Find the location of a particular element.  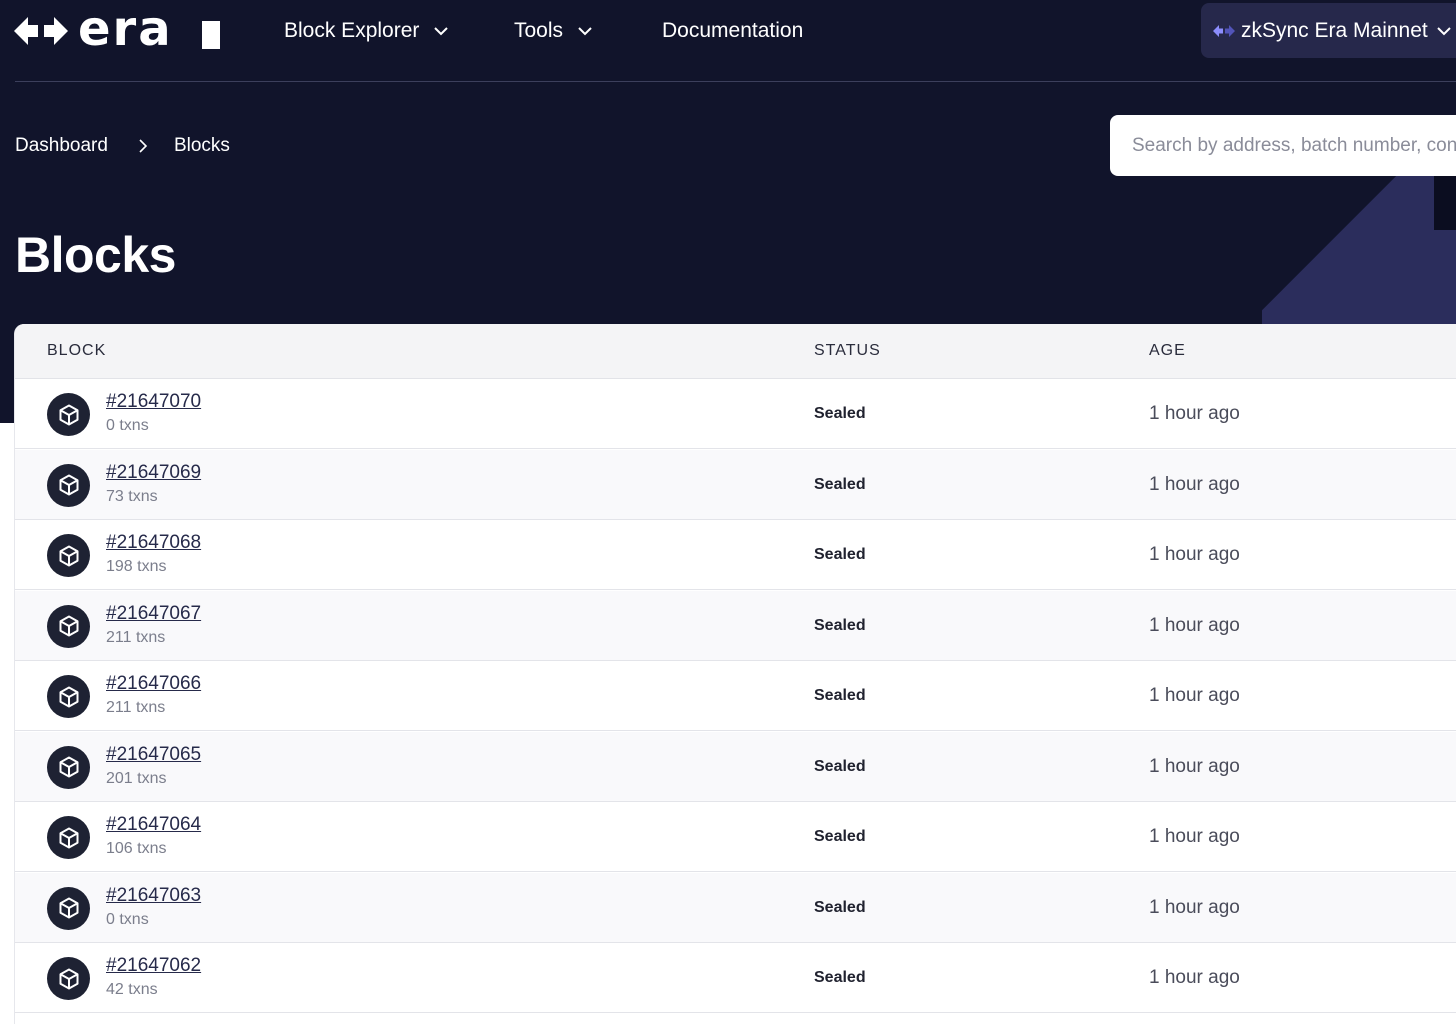

nav-documentation-label: Documentation is located at coordinates (733, 30).